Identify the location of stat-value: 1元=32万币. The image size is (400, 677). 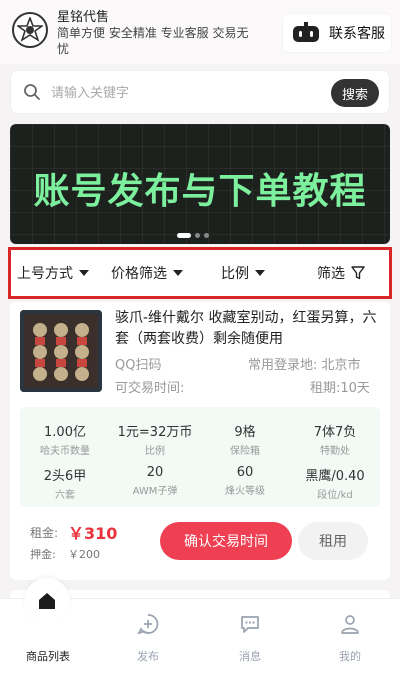
(155, 432).